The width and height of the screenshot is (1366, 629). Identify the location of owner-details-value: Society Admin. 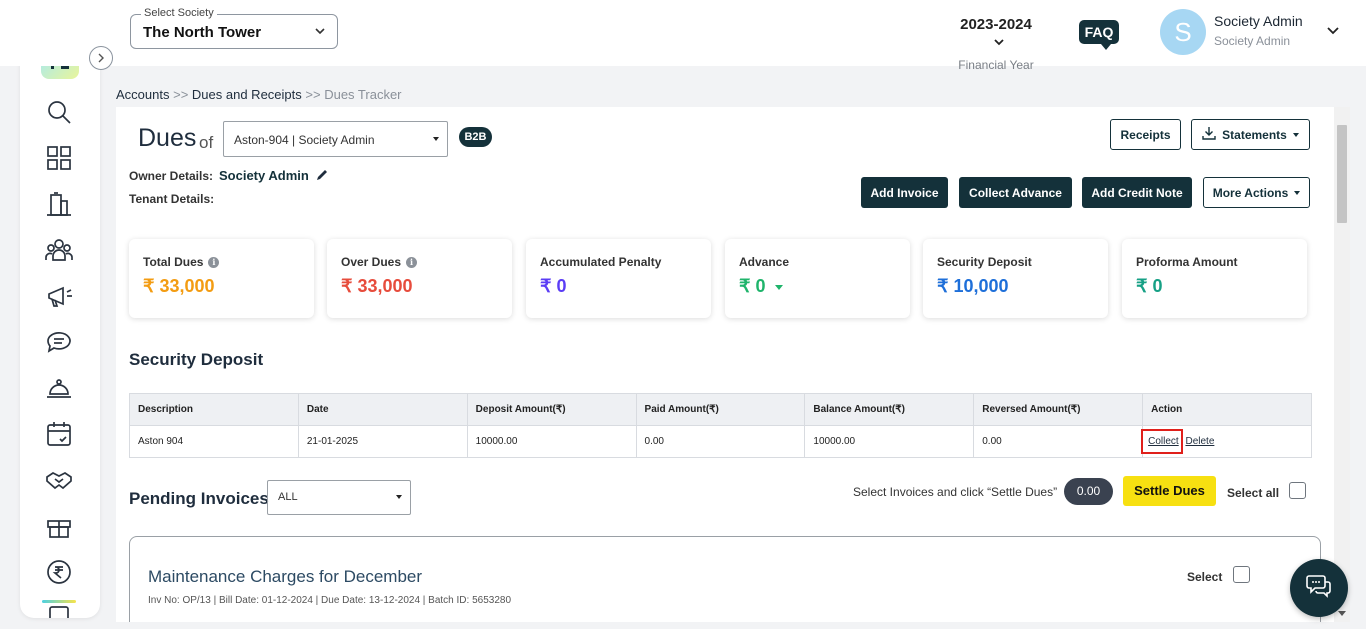
(264, 175).